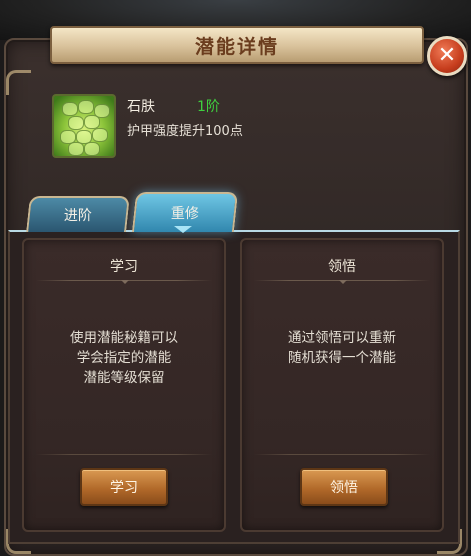  What do you see at coordinates (84, 126) in the screenshot?
I see `stone-skin-icon` at bounding box center [84, 126].